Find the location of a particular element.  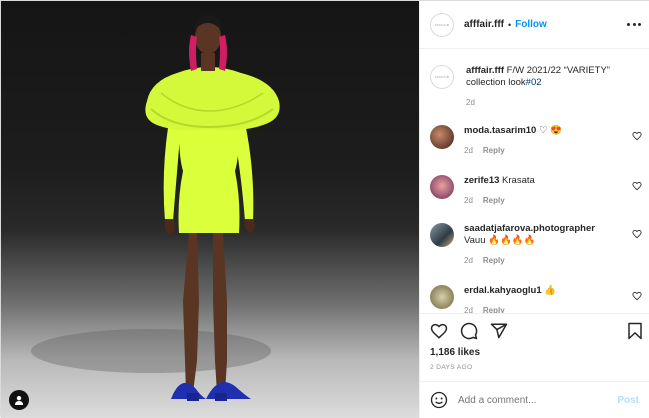

comment-icon is located at coordinates (469, 331).